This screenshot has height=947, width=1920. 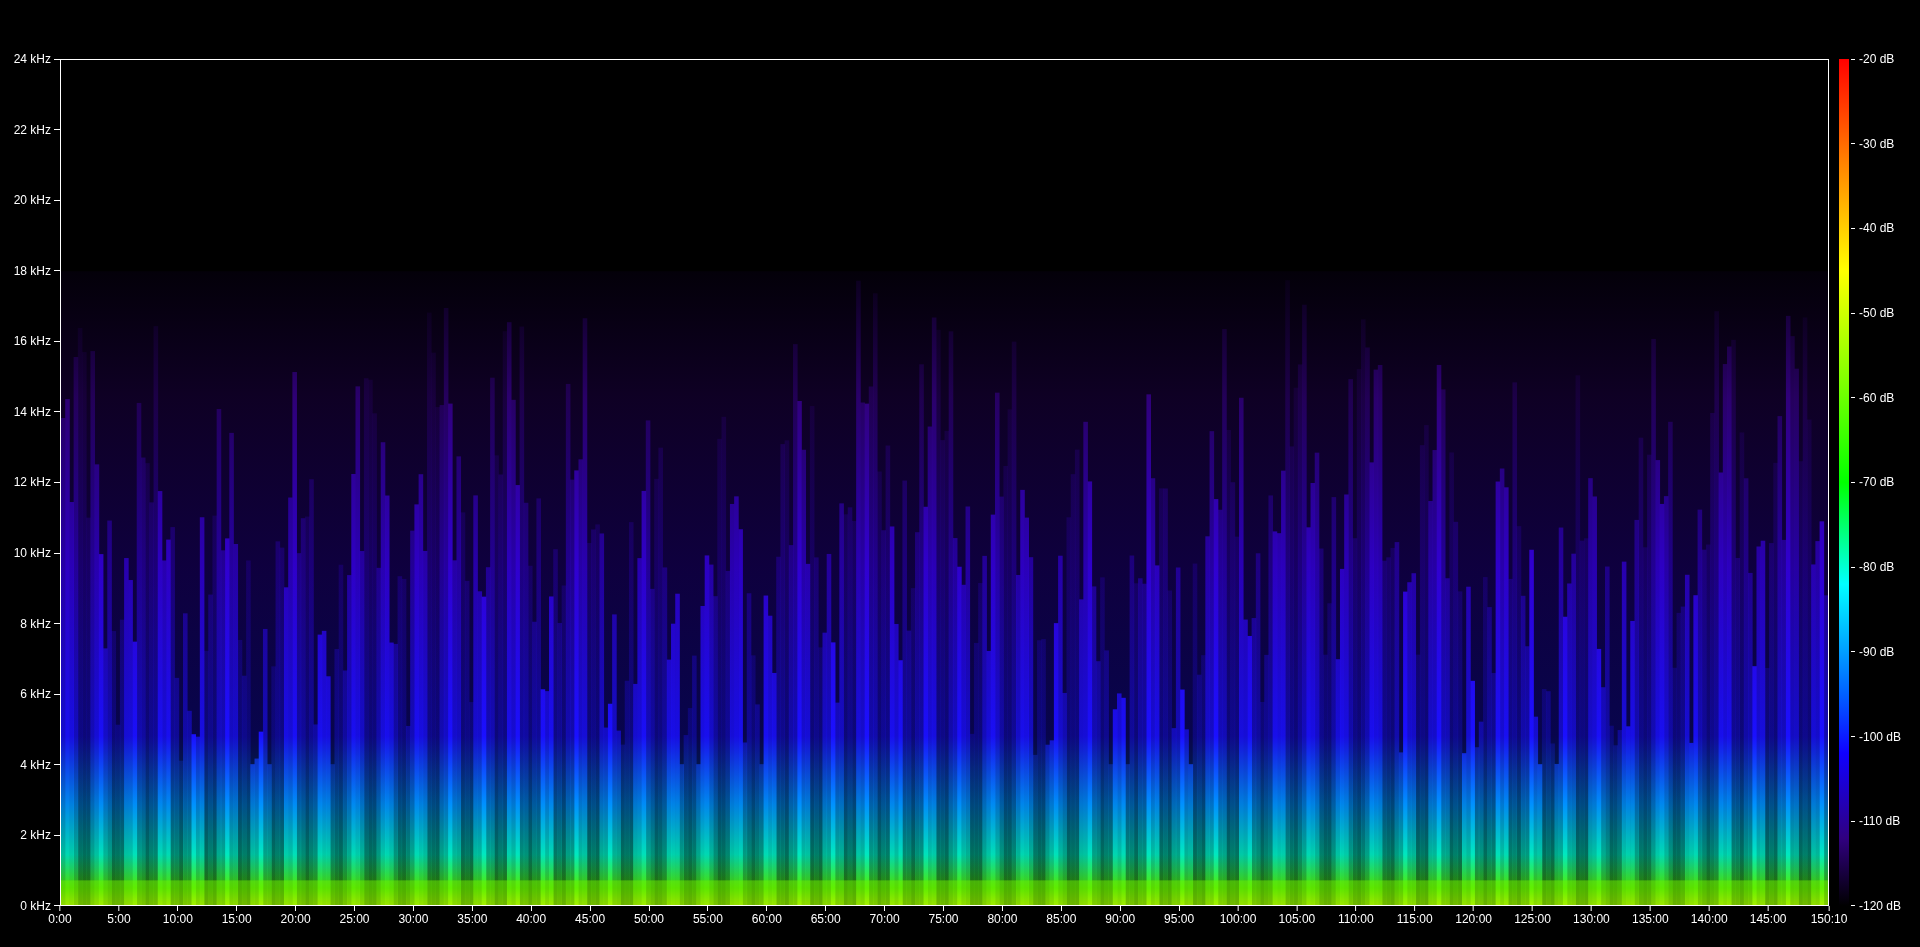 I want to click on decibel-scale-label: -90 dB, so click(x=1877, y=651).